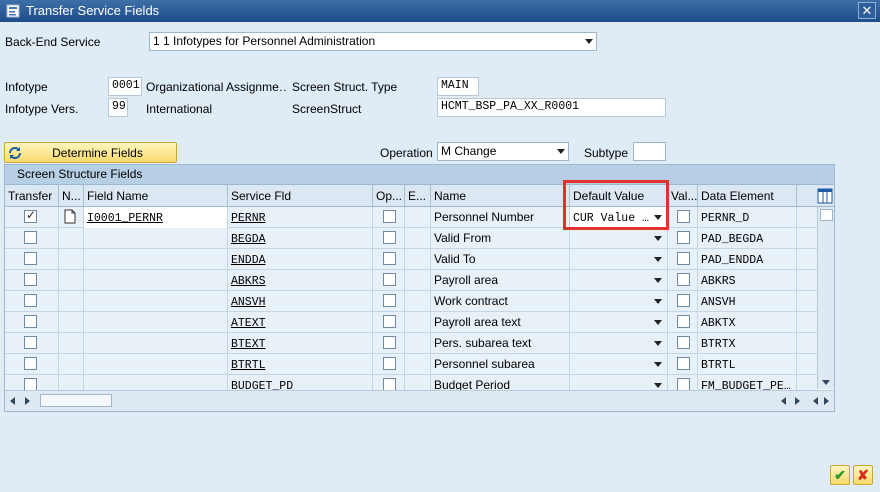 The image size is (880, 492). Describe the element at coordinates (118, 107) in the screenshot. I see `infotype-vers-field: 99` at that location.